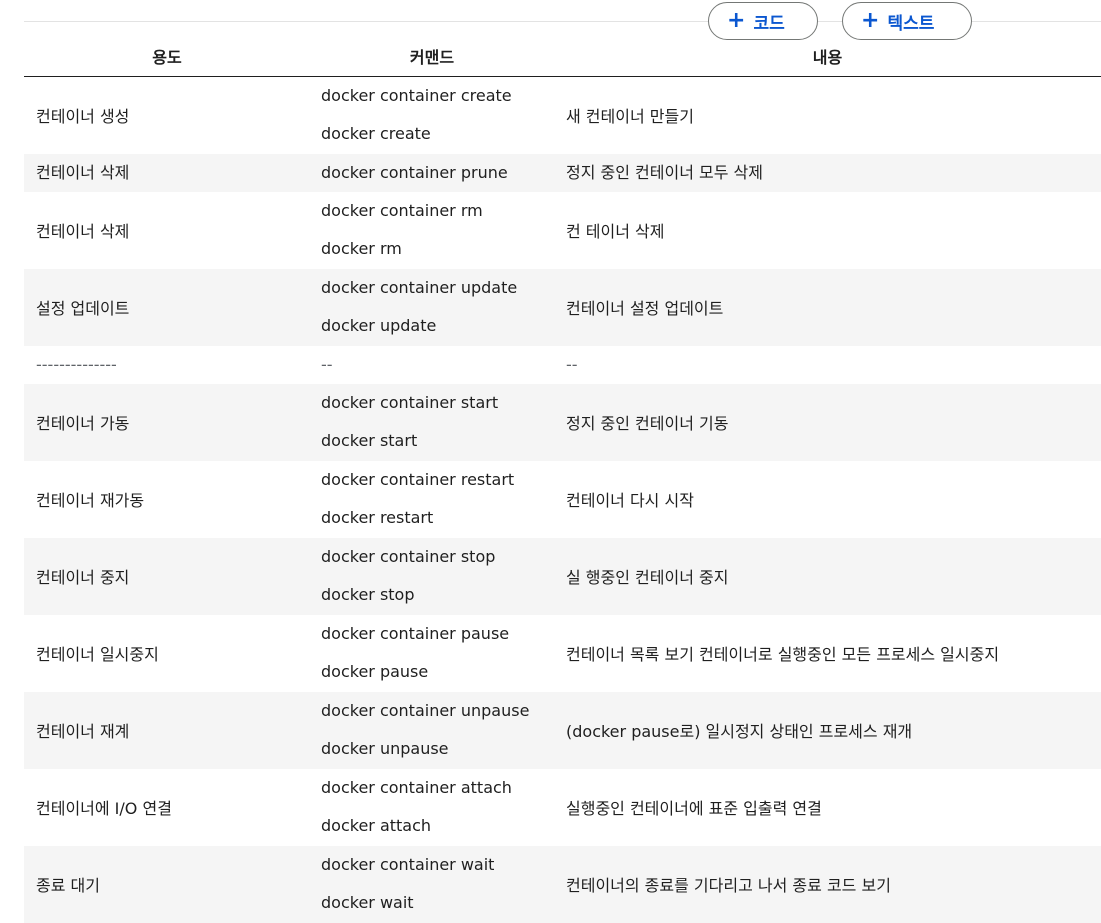 Image resolution: width=1101 pixels, height=923 pixels. Describe the element at coordinates (840, 21) in the screenshot. I see `cell-insert-toolbar: + 코드 + 텍스트` at that location.